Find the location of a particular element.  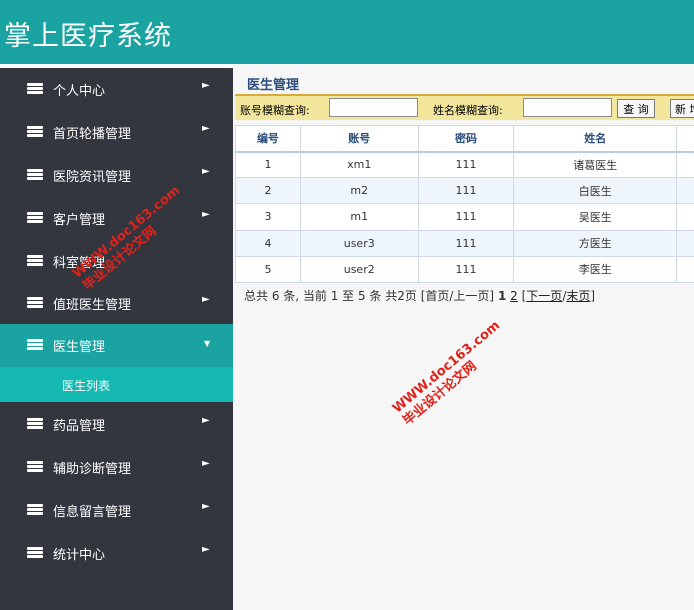

column-header-name: 姓名 is located at coordinates (595, 139).